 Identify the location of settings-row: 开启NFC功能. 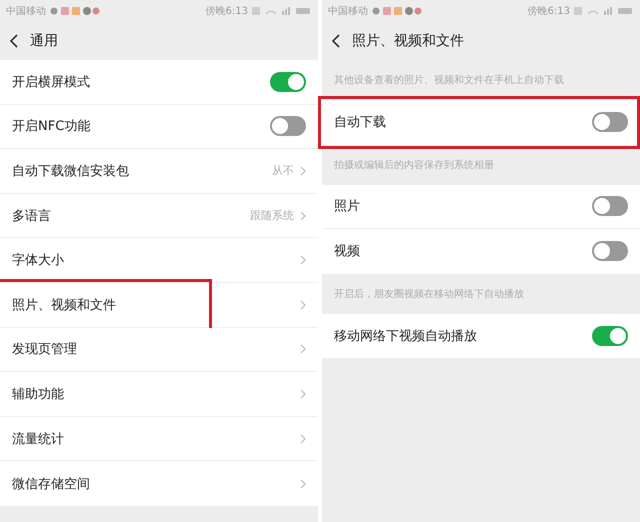
(159, 127).